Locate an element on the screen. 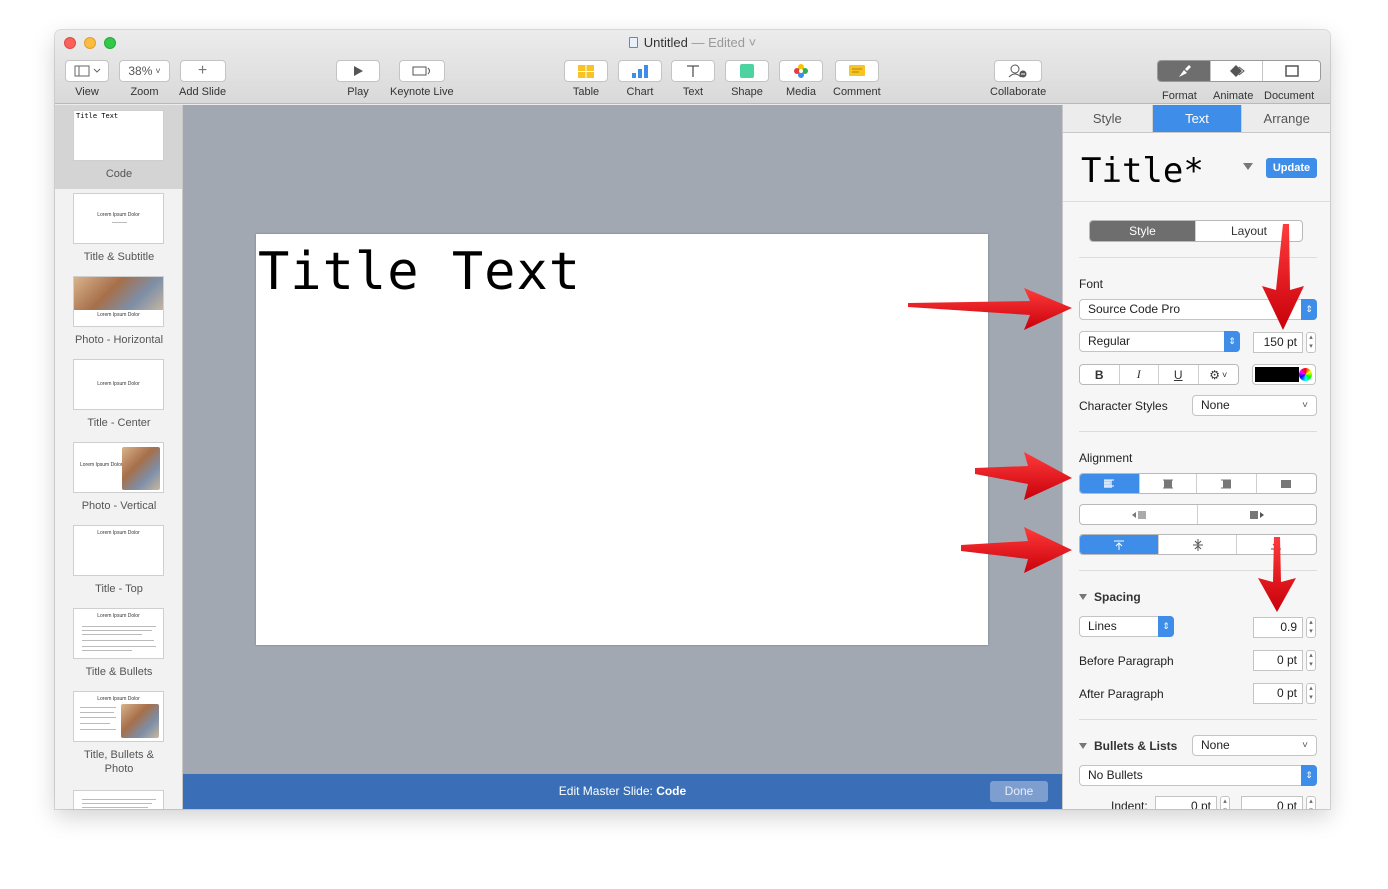  arrow-to-line-spacing is located at coordinates (1277, 574).